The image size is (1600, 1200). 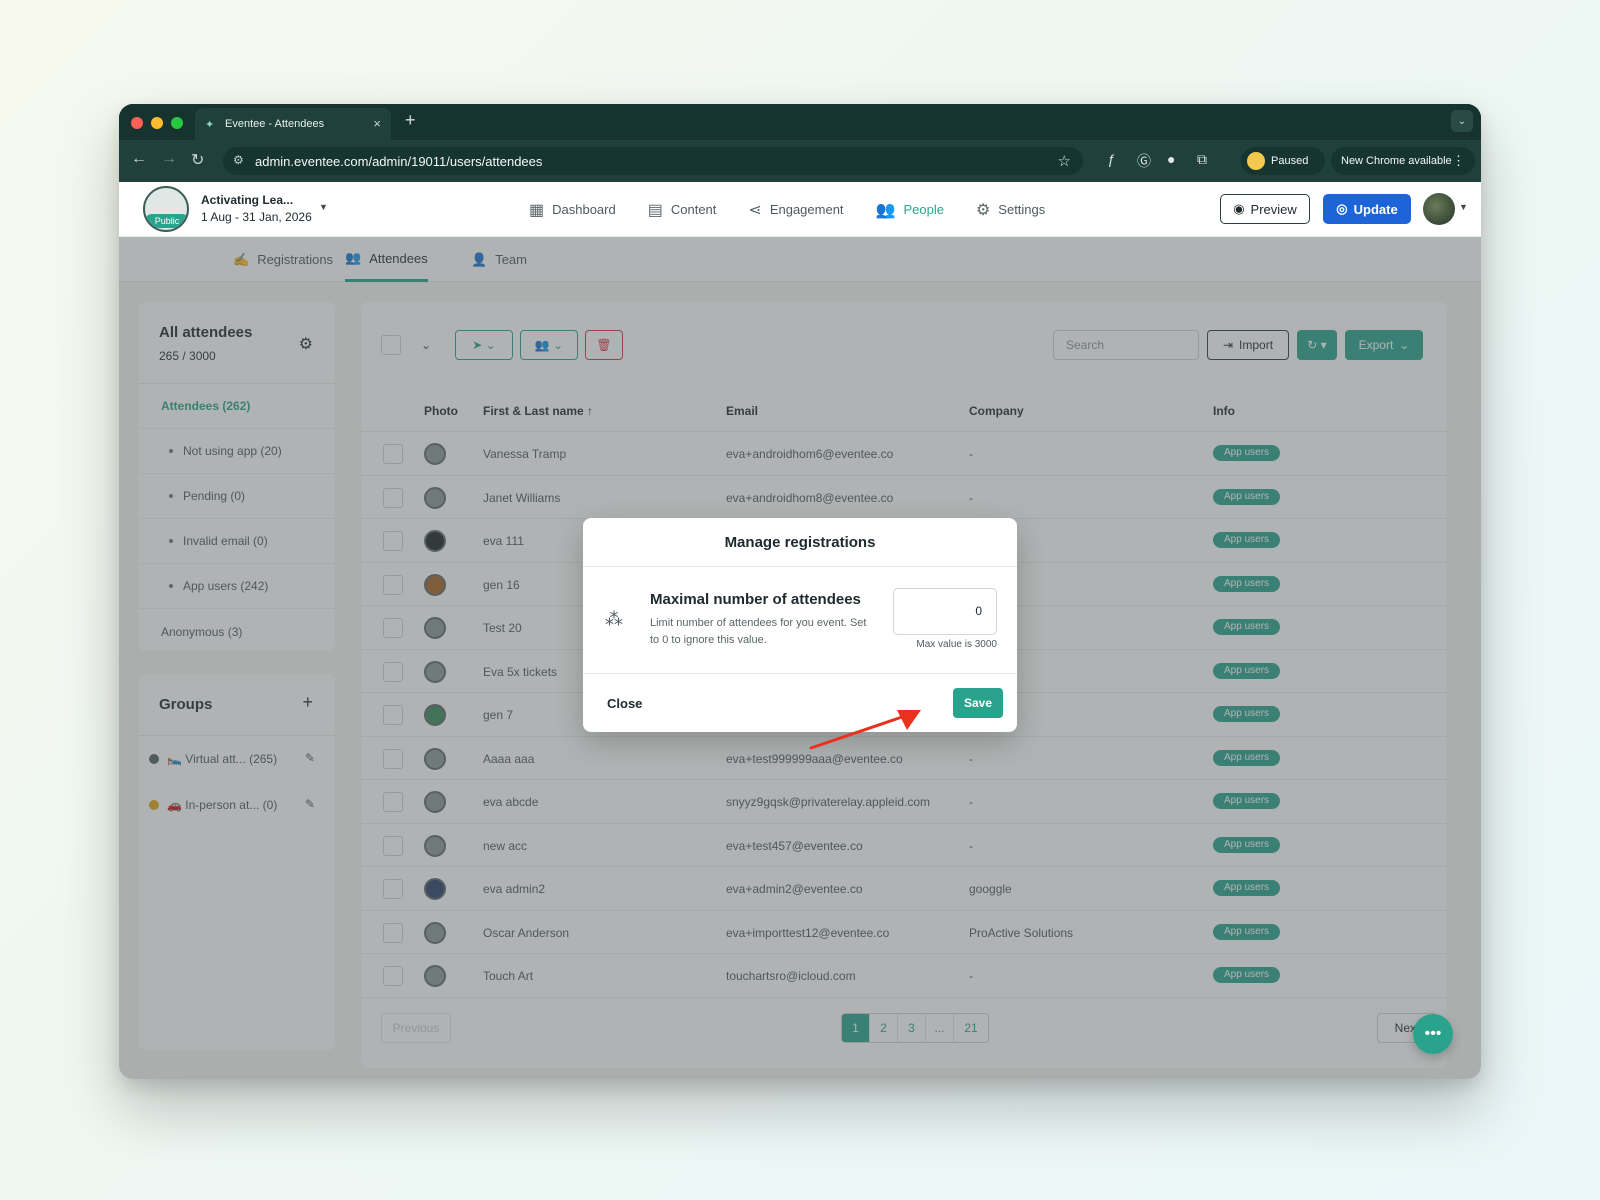 I want to click on gear-icon: ⚙, so click(x=983, y=210).